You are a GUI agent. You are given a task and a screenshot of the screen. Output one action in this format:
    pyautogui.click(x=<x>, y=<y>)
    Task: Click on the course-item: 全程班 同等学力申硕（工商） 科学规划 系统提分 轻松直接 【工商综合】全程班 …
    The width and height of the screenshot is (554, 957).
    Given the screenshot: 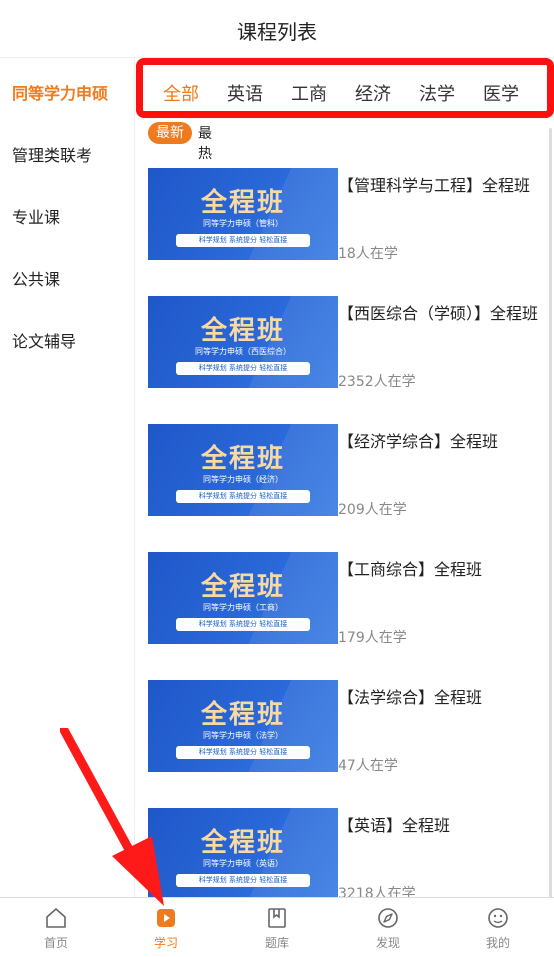 What is the action you would take?
    pyautogui.click(x=348, y=602)
    